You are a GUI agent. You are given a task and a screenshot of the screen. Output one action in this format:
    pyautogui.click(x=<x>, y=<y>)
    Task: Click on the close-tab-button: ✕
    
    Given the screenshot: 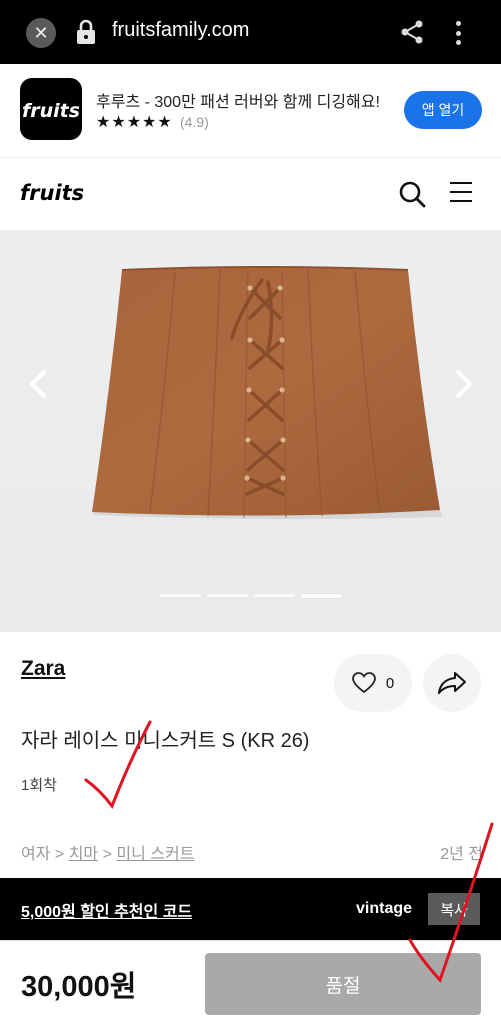 What is the action you would take?
    pyautogui.click(x=41, y=33)
    